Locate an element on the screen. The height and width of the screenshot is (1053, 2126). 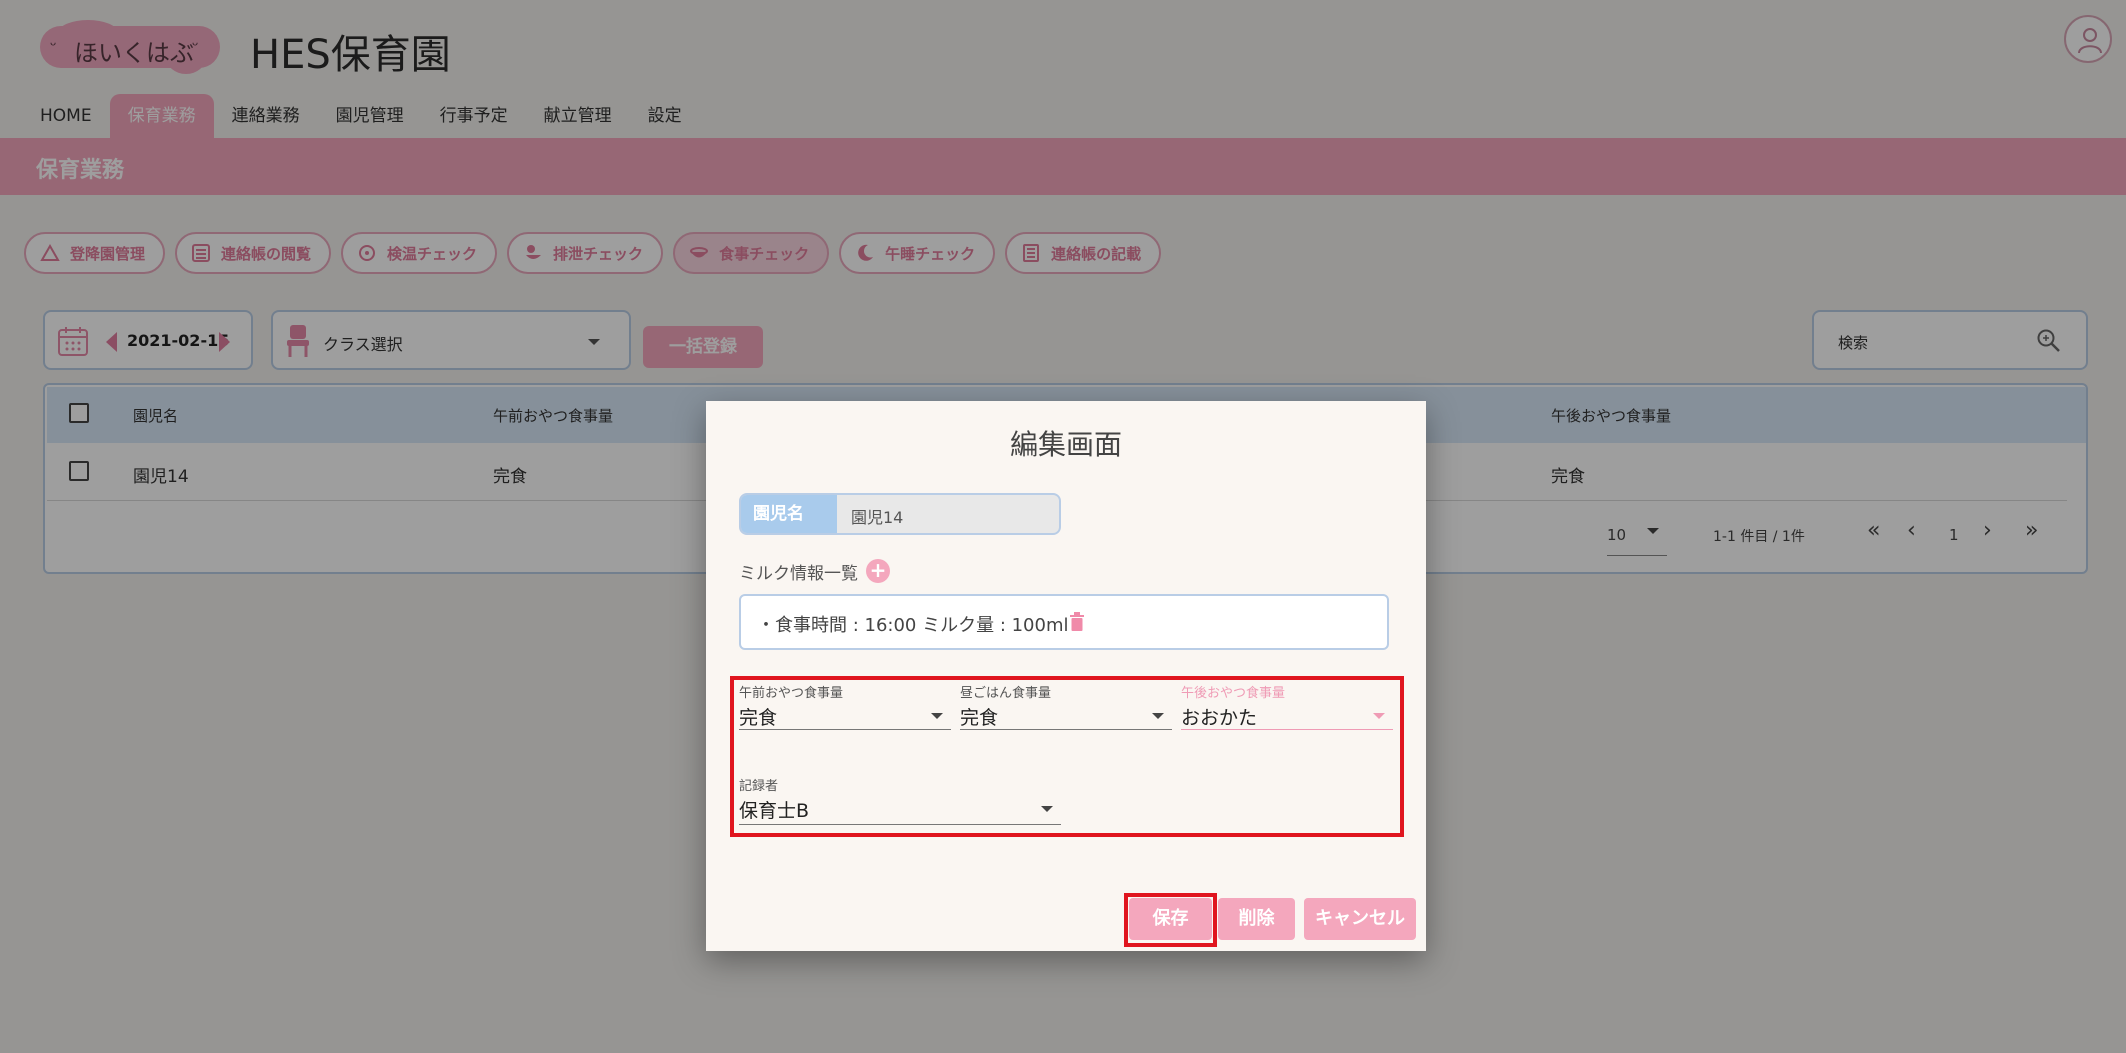
cancel-button: キャンセル is located at coordinates (1360, 919).